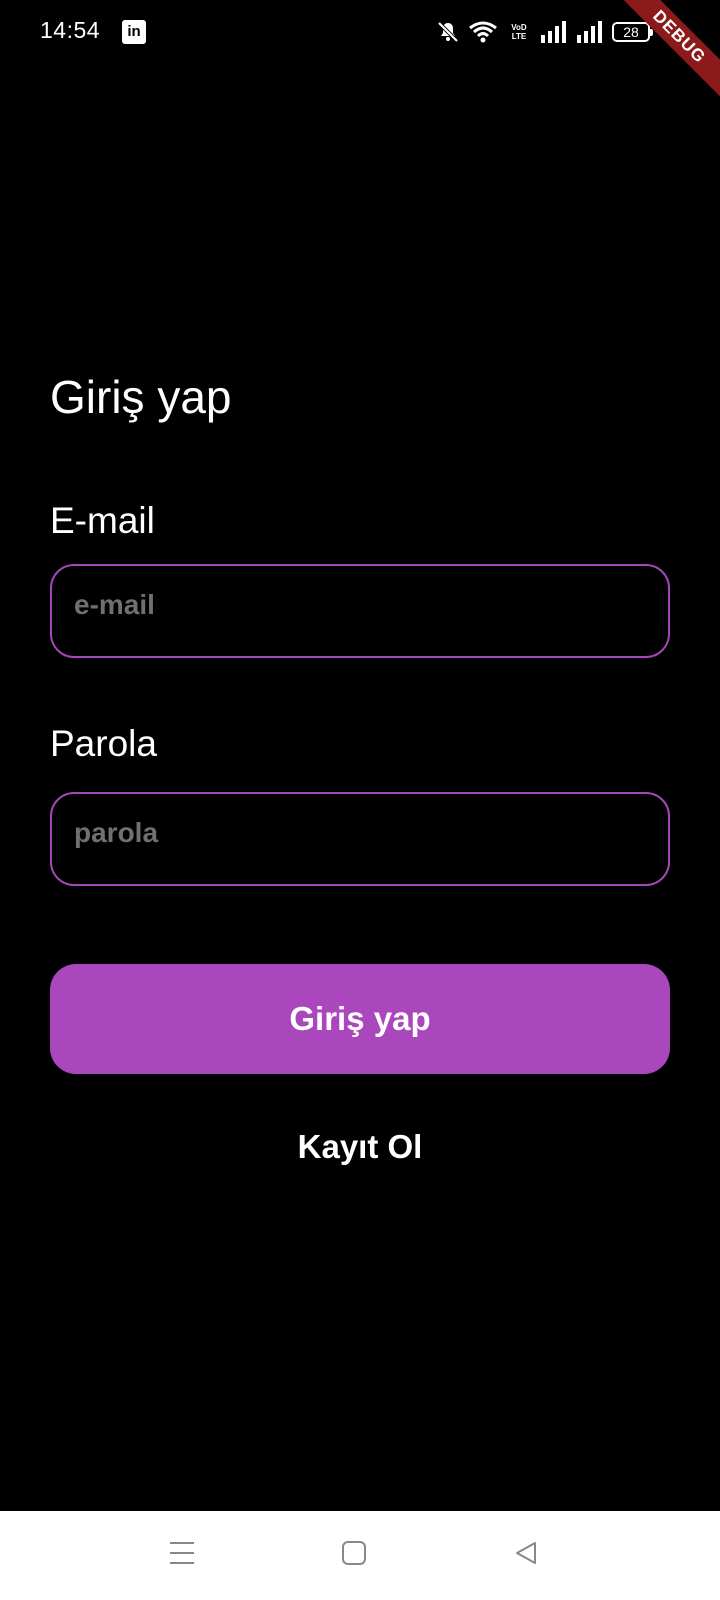  I want to click on password-label: Parola, so click(103, 743).